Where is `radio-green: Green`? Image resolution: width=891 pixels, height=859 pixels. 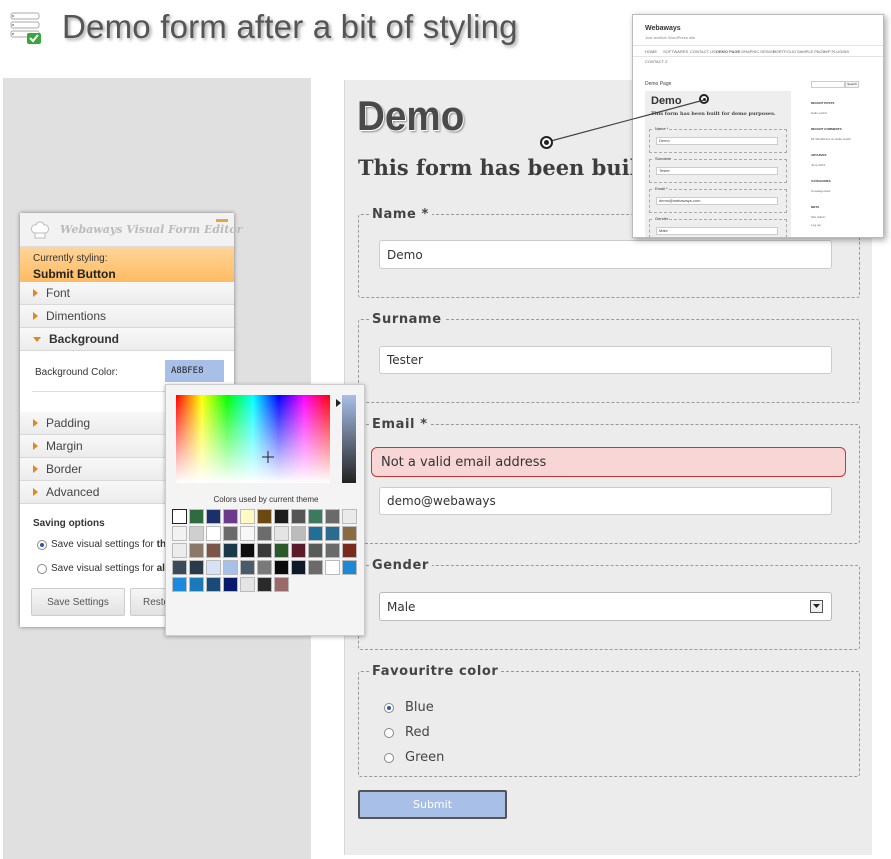
radio-green: Green is located at coordinates (414, 757).